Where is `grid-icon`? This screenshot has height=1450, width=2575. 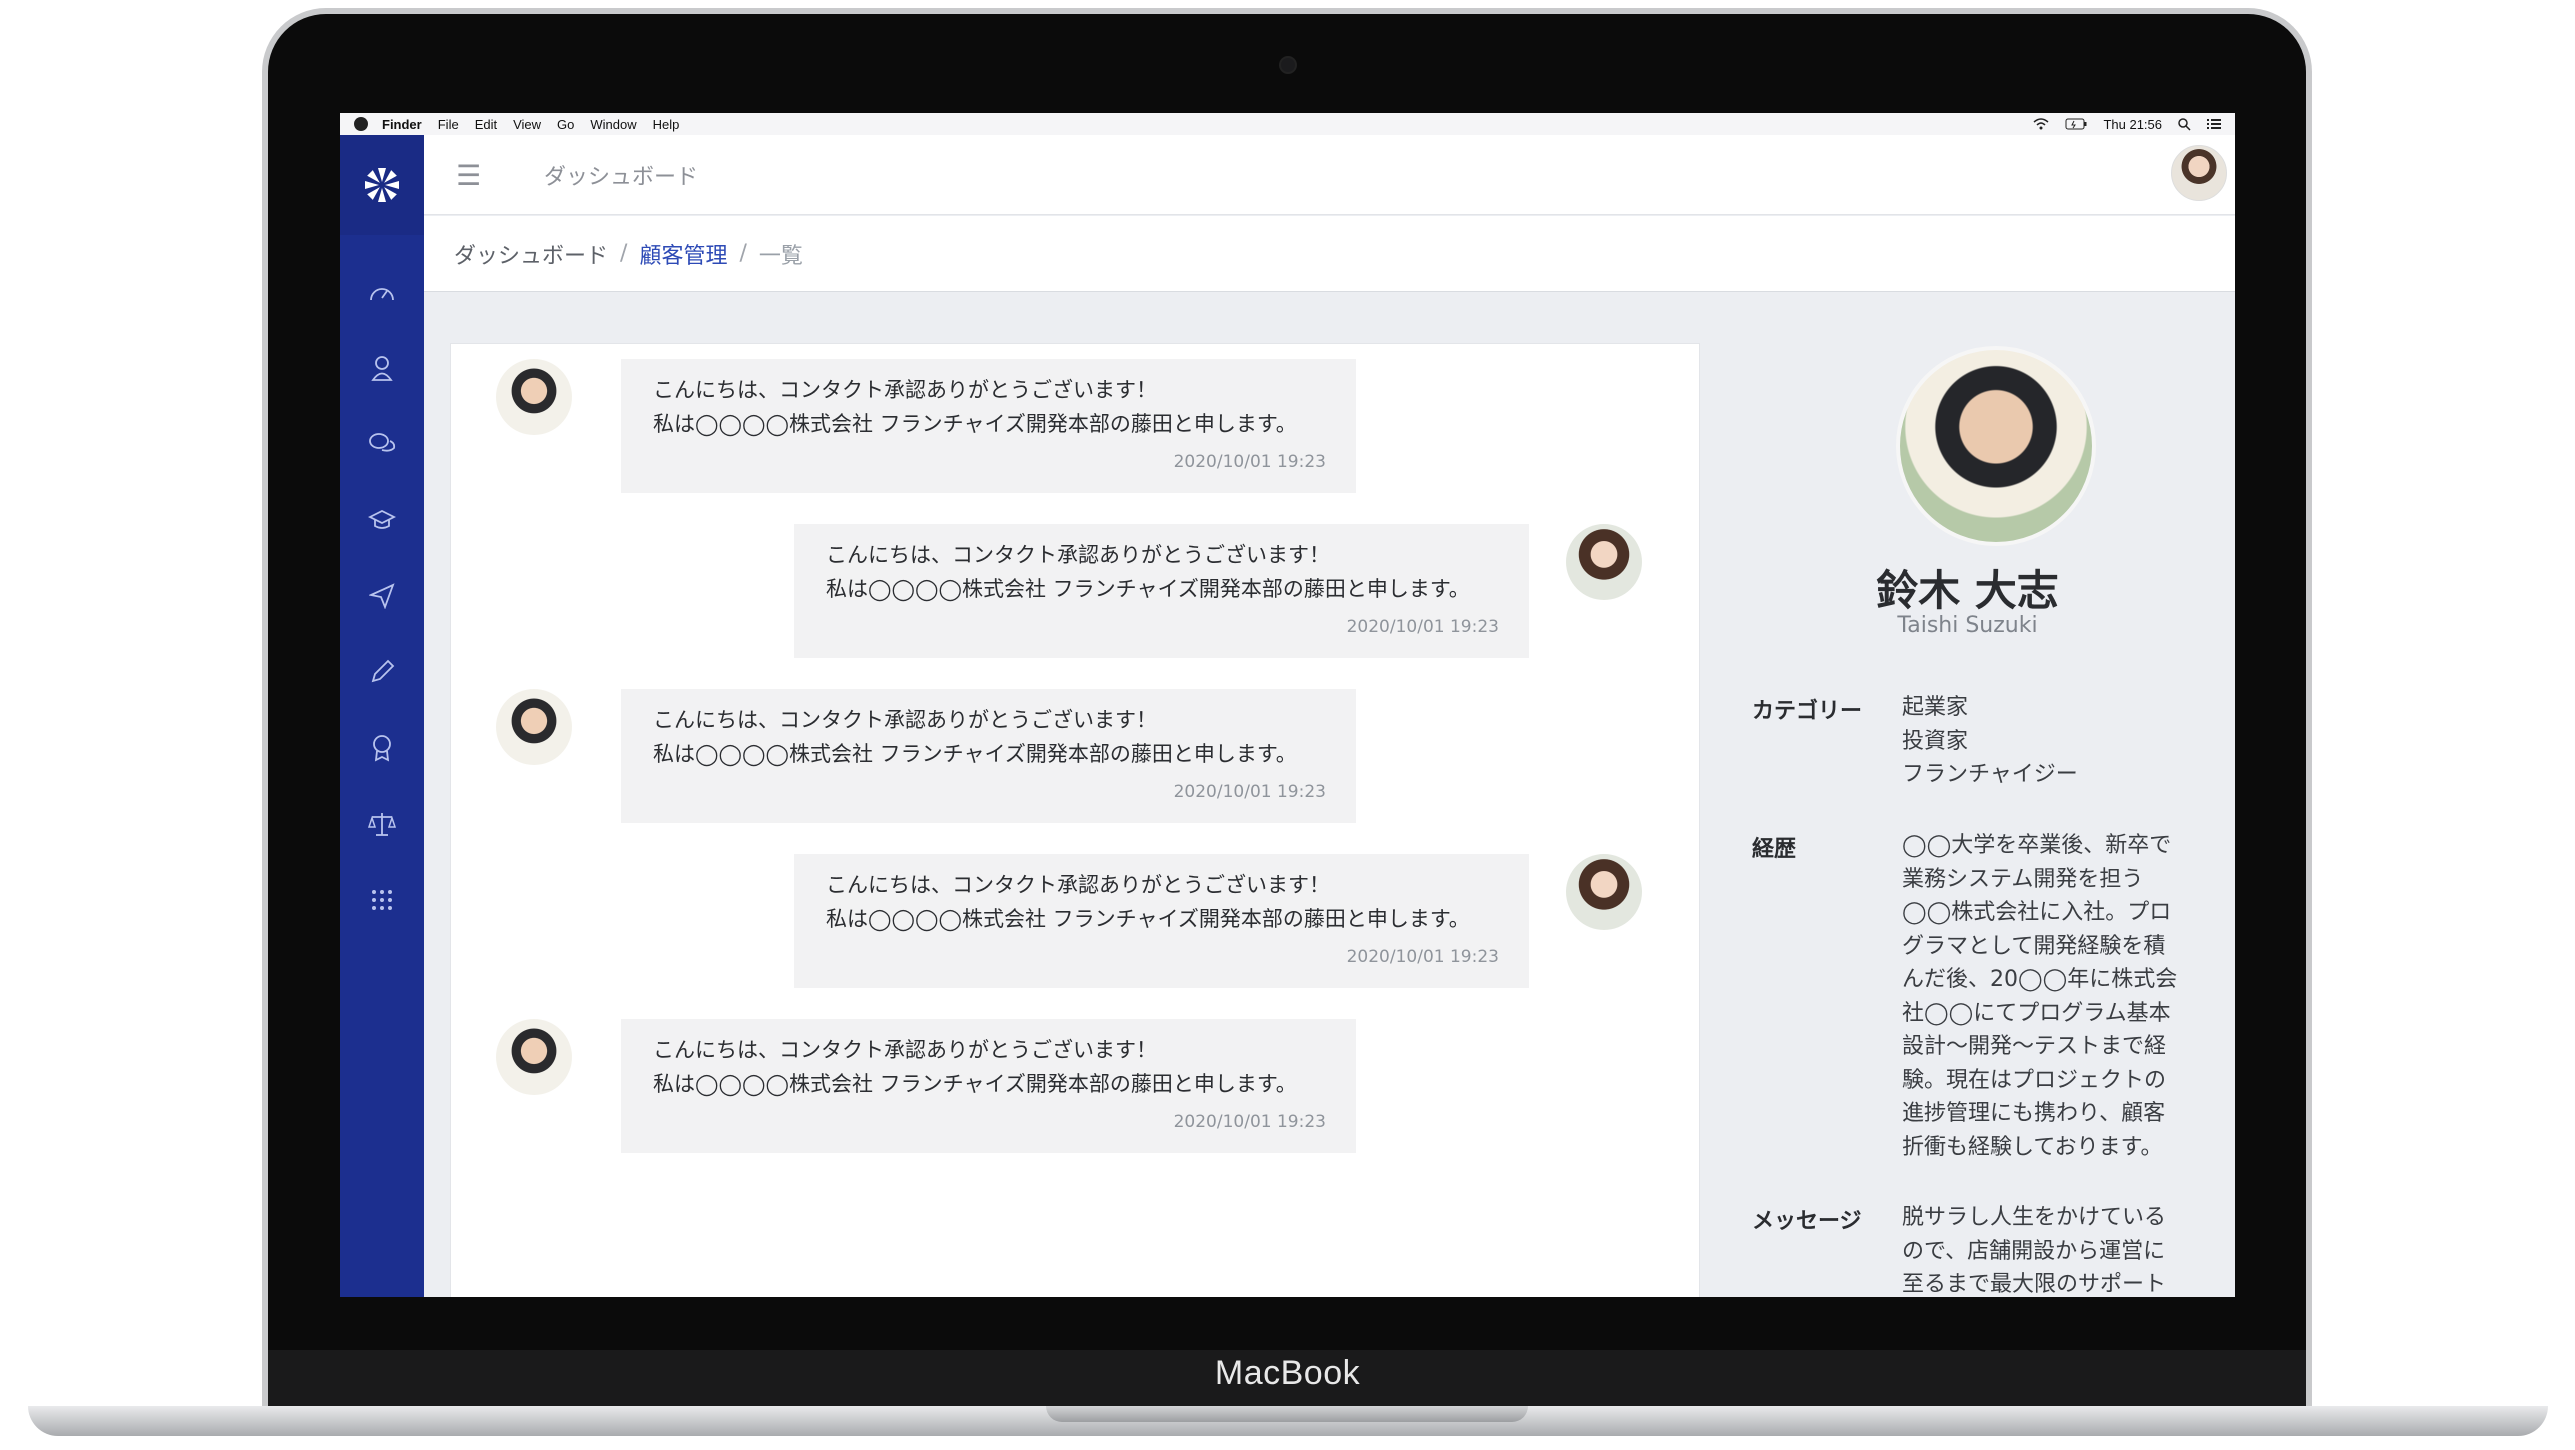
grid-icon is located at coordinates (382, 900).